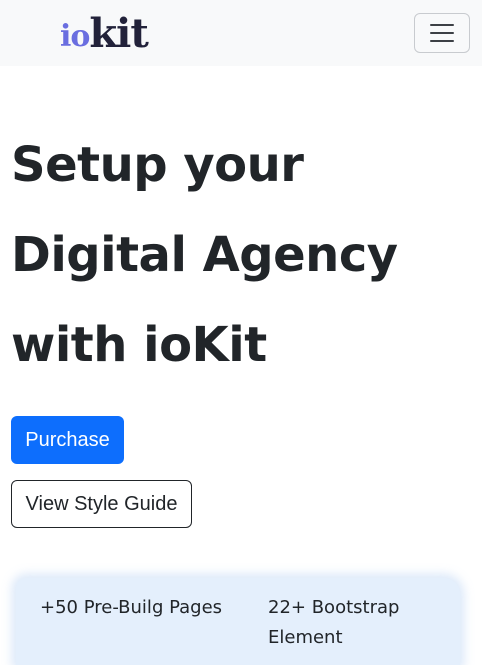 This screenshot has width=482, height=665. I want to click on navbar-toggle-button, so click(442, 33).